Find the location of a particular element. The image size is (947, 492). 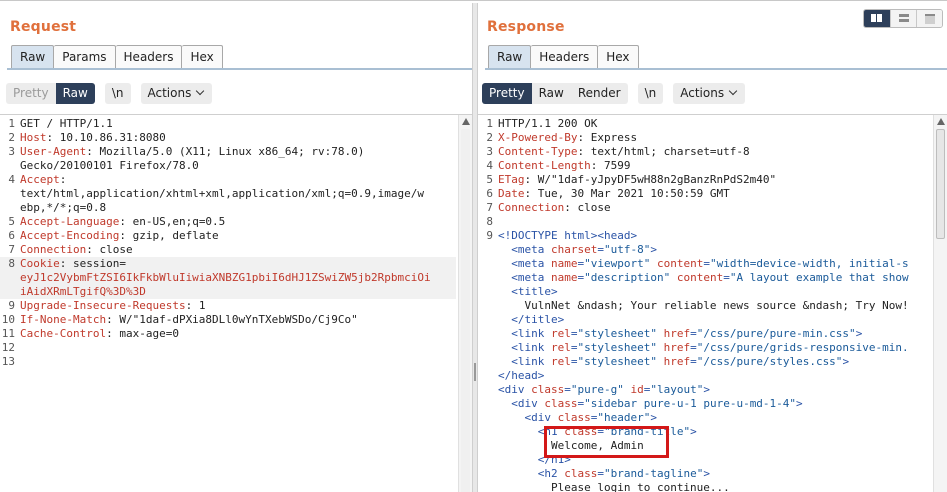

request-line: 4 Accept: is located at coordinates (228, 180).